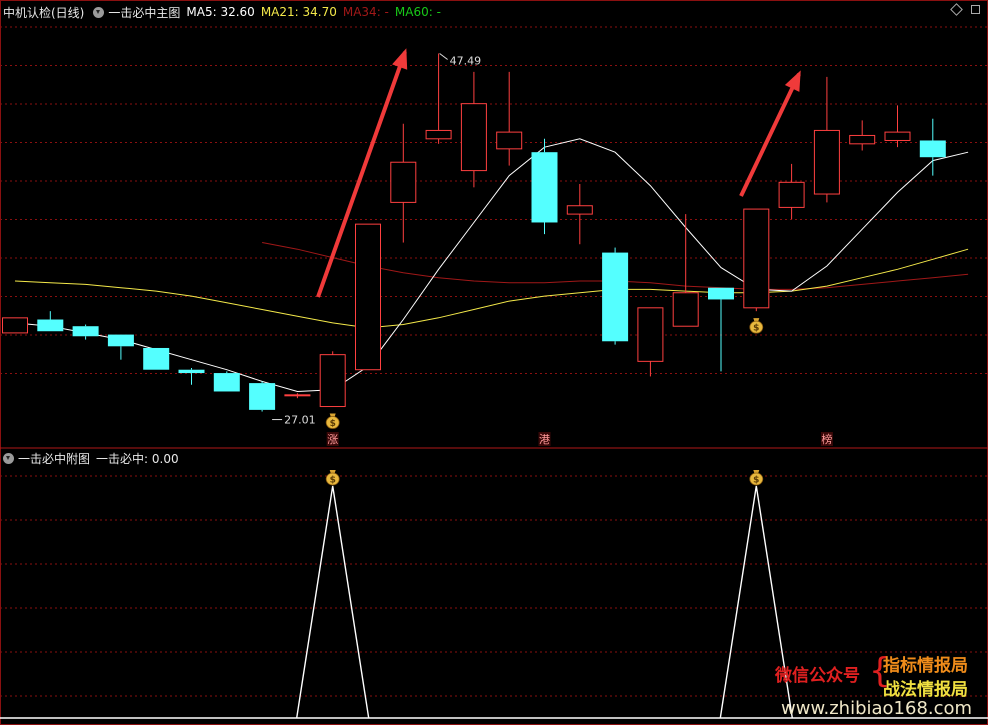 The height and width of the screenshot is (725, 988). Describe the element at coordinates (300, 420) in the screenshot. I see `low-price-label: 27.01` at that location.